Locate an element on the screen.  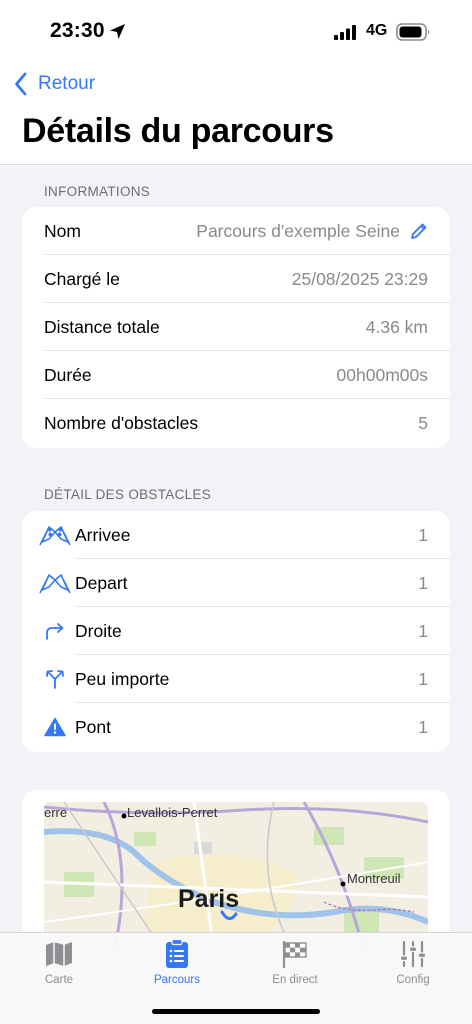
cellular-signal-icon is located at coordinates (345, 32).